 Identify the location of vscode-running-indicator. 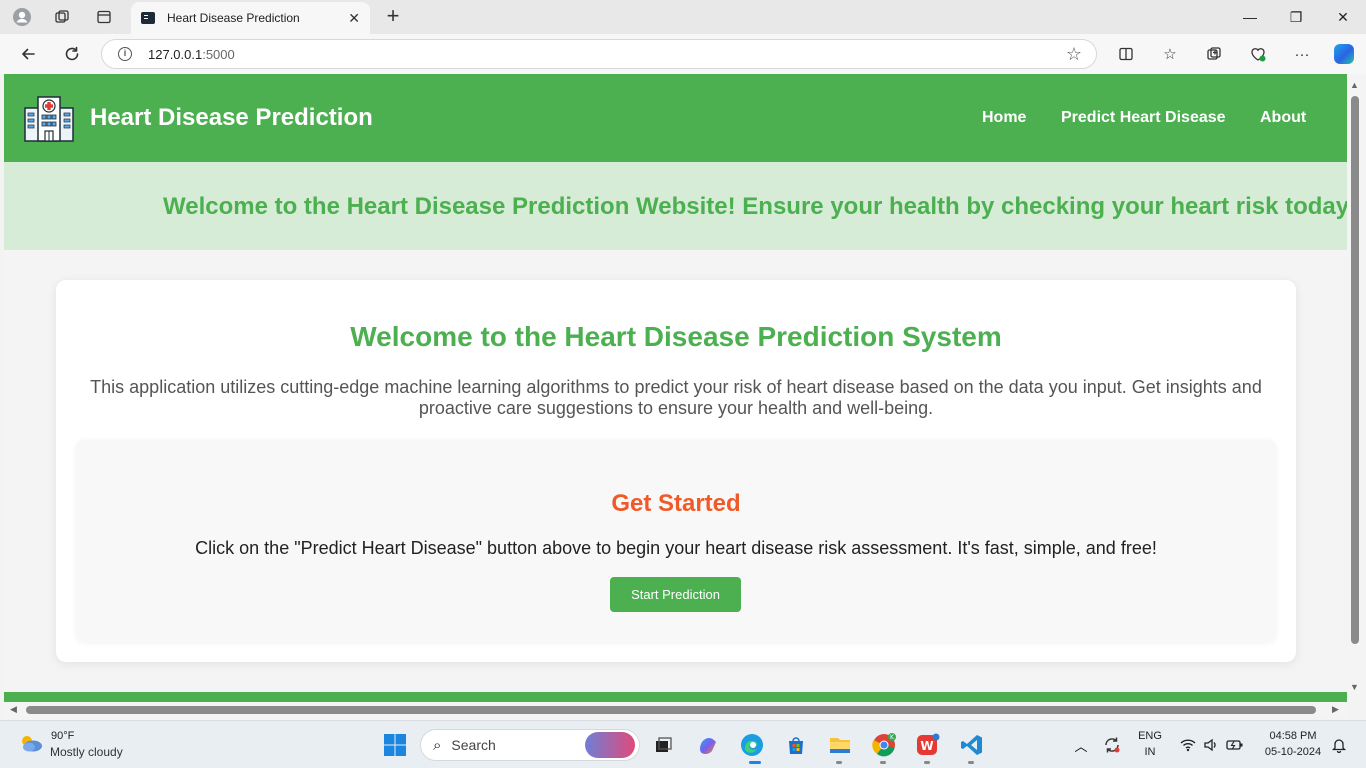
(971, 762).